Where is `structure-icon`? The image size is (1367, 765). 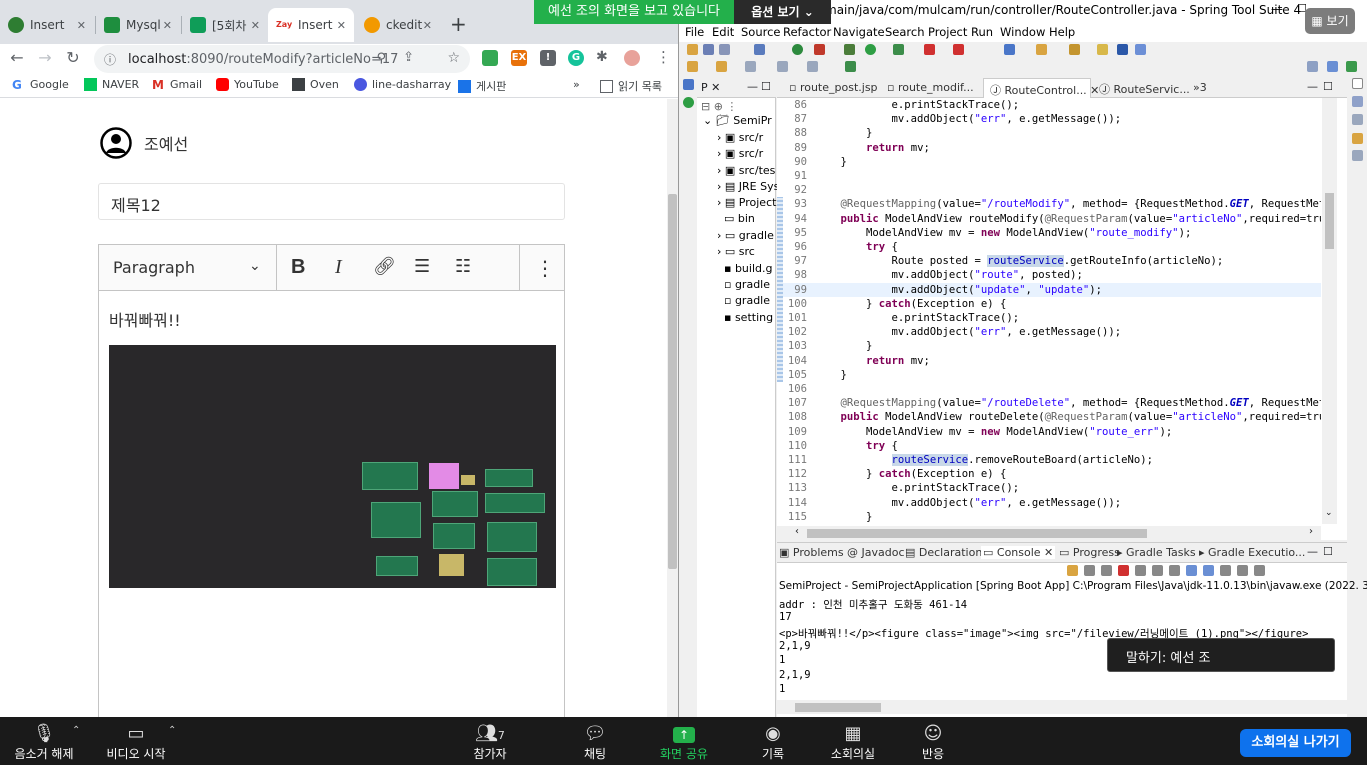
structure-icon is located at coordinates (1357, 155).